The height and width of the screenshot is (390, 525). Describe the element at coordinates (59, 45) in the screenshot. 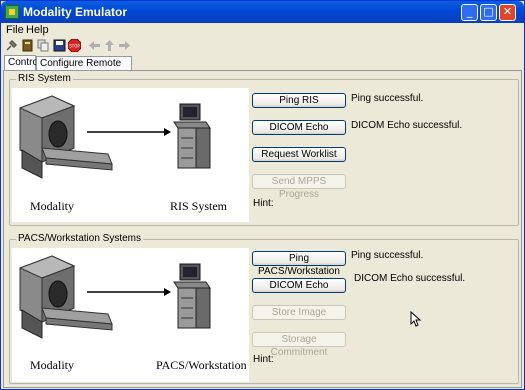

I see `save-icon` at that location.